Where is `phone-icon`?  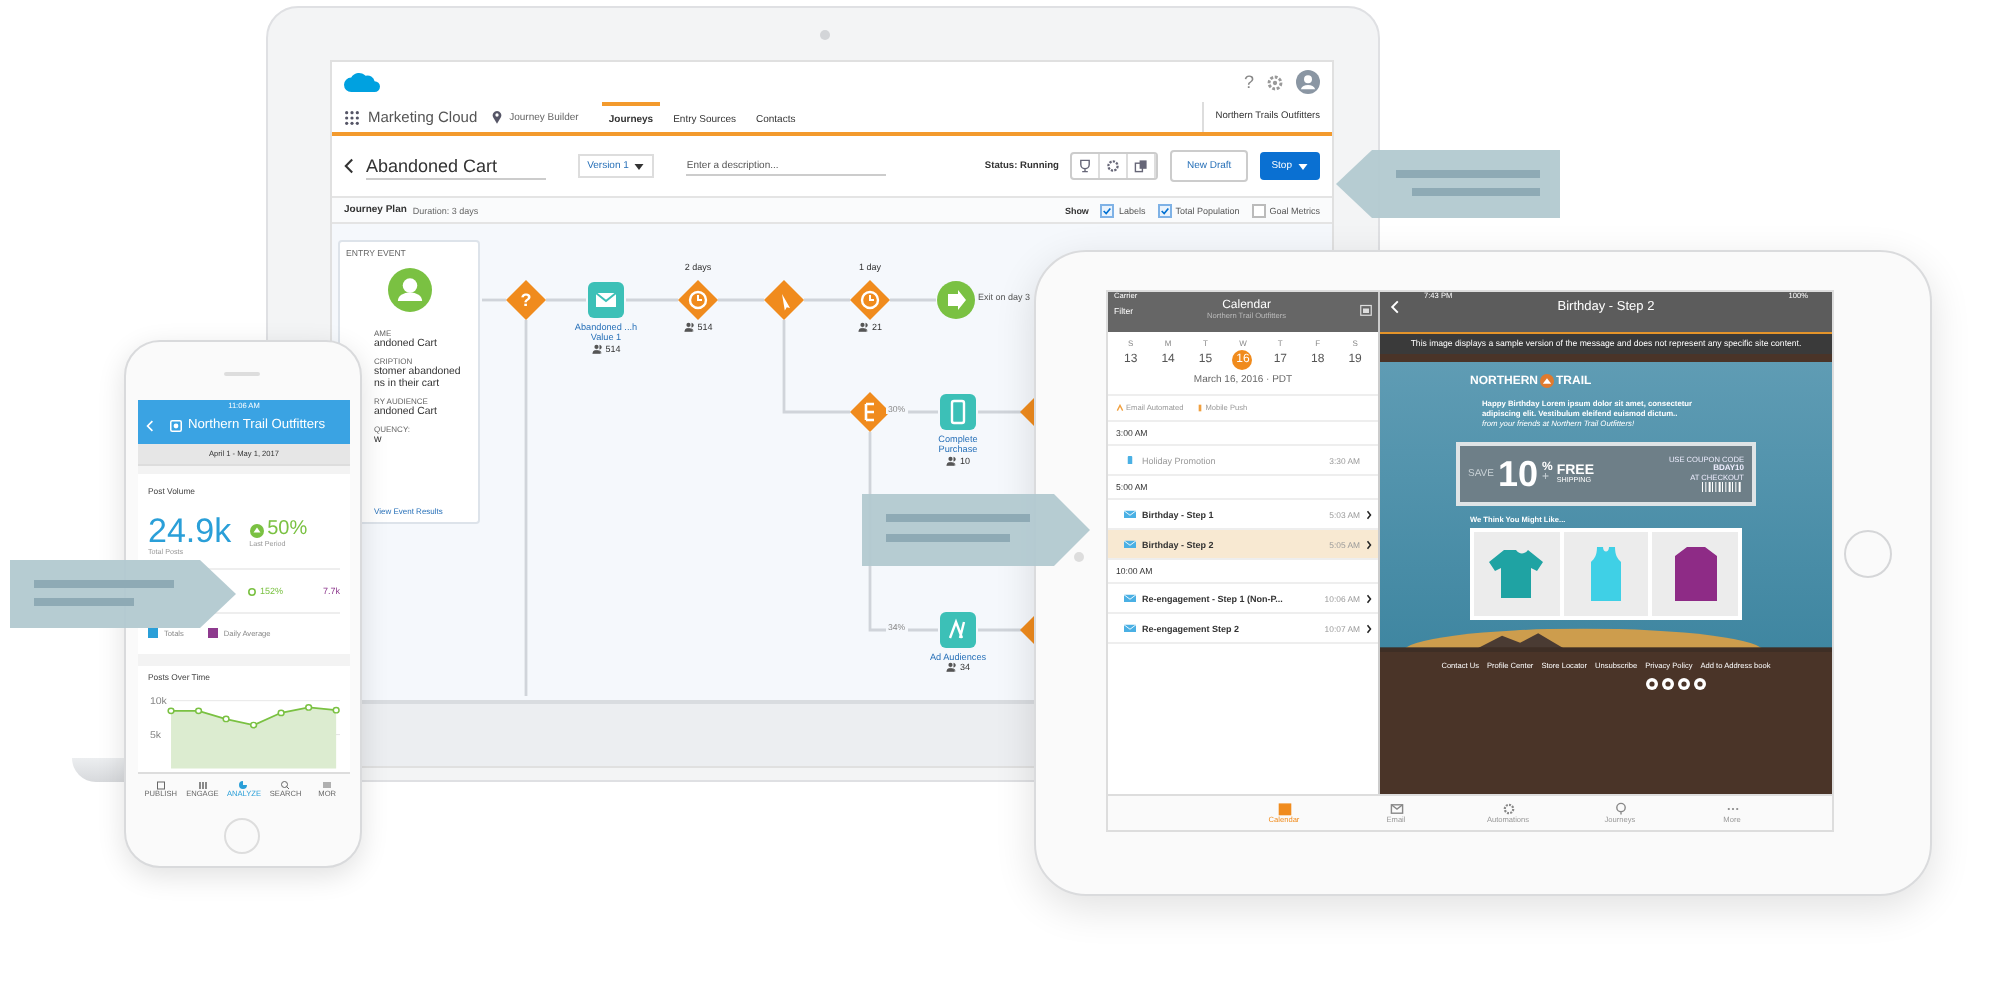 phone-icon is located at coordinates (1130, 460).